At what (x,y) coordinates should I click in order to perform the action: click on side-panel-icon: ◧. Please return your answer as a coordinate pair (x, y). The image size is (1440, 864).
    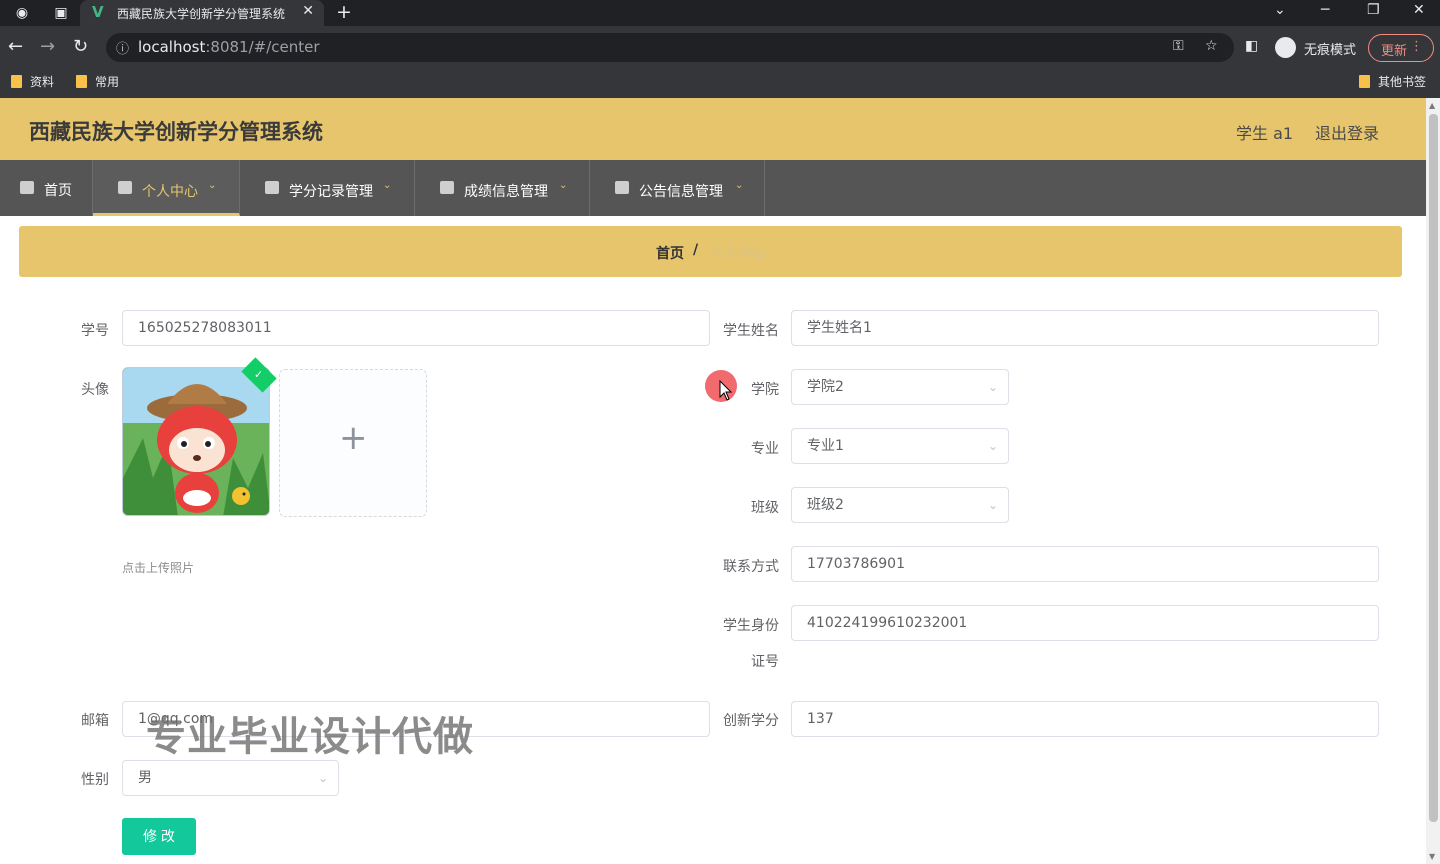
    Looking at the image, I should click on (1251, 46).